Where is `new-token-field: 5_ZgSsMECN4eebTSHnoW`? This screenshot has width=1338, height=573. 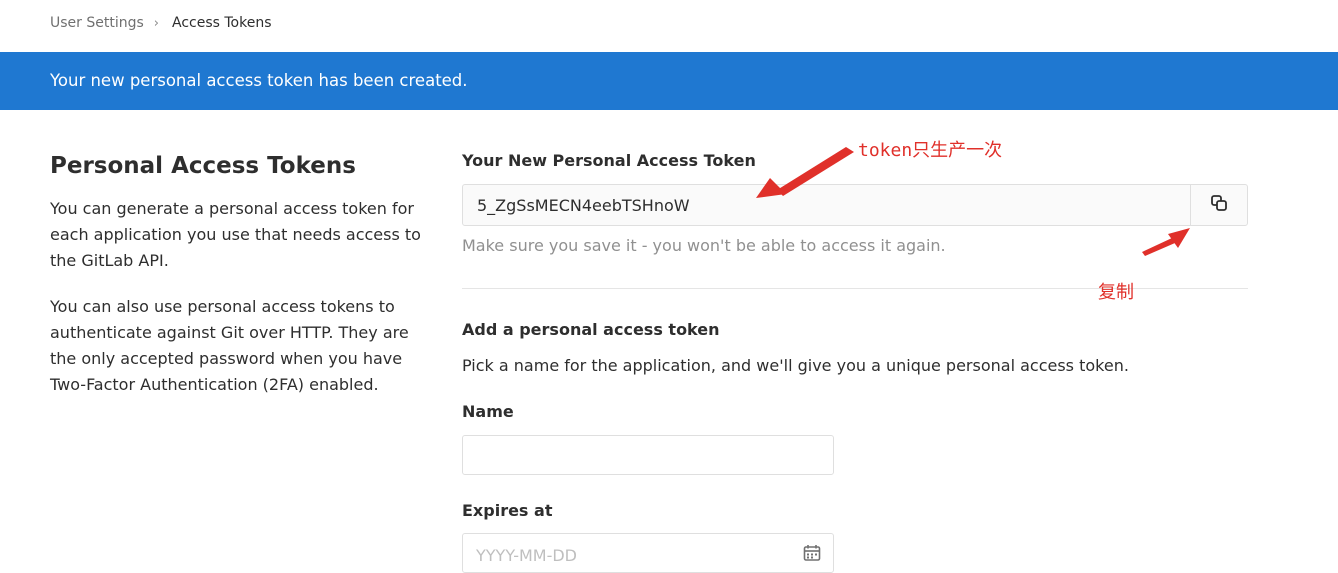
new-token-field: 5_ZgSsMECN4eebTSHnoW is located at coordinates (855, 205).